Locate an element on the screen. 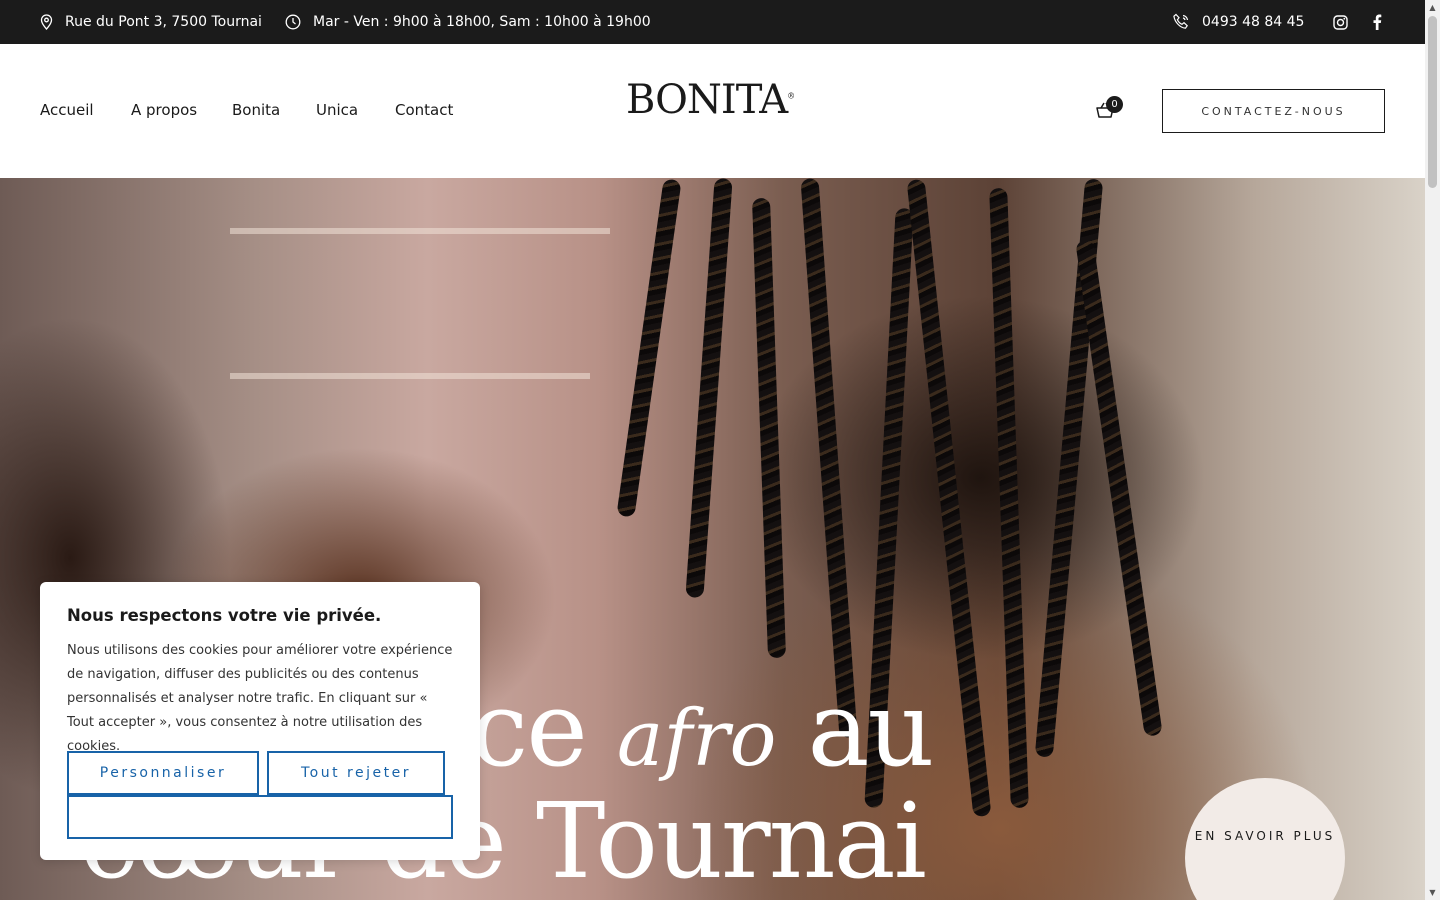 This screenshot has width=1440, height=900. facebook-link is located at coordinates (1377, 22).